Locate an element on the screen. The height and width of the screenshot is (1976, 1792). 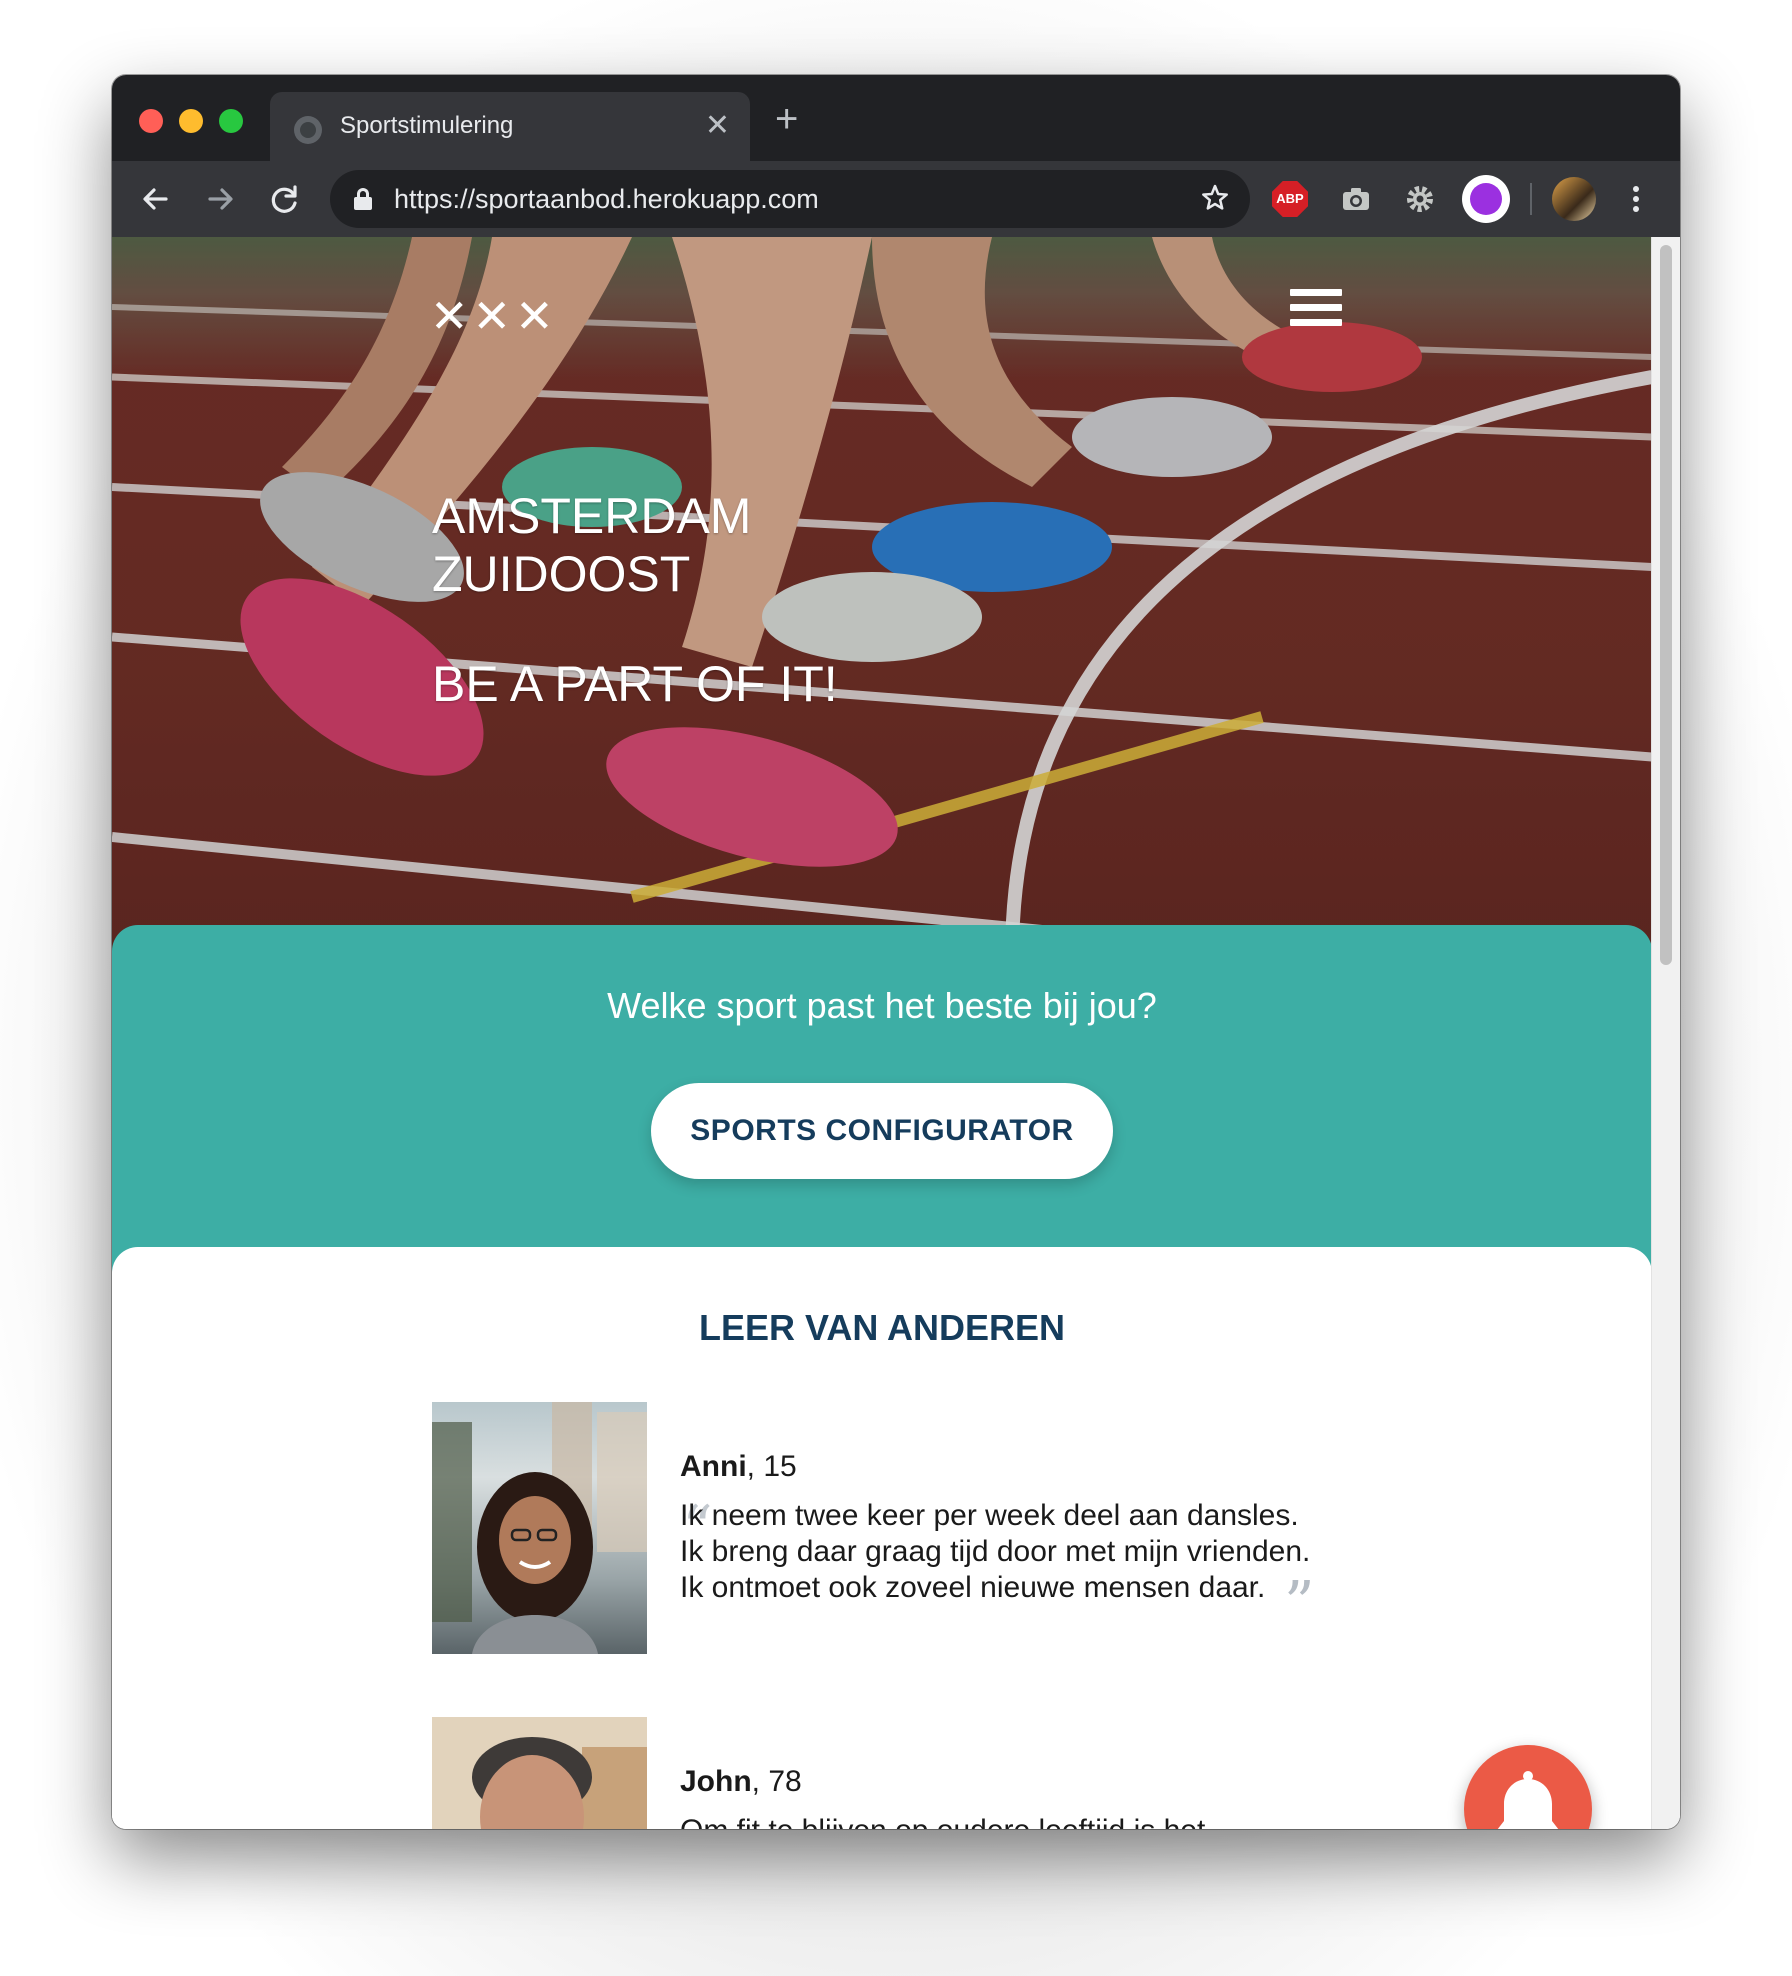
reload-icon is located at coordinates (284, 199).